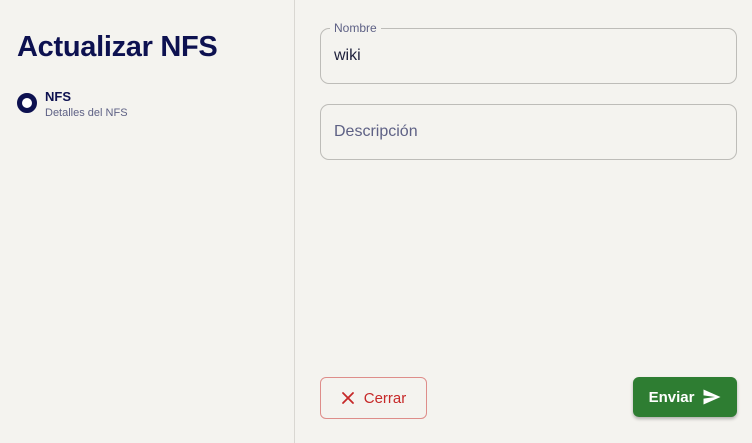  Describe the element at coordinates (58, 96) in the screenshot. I see `step-title: NFS` at that location.